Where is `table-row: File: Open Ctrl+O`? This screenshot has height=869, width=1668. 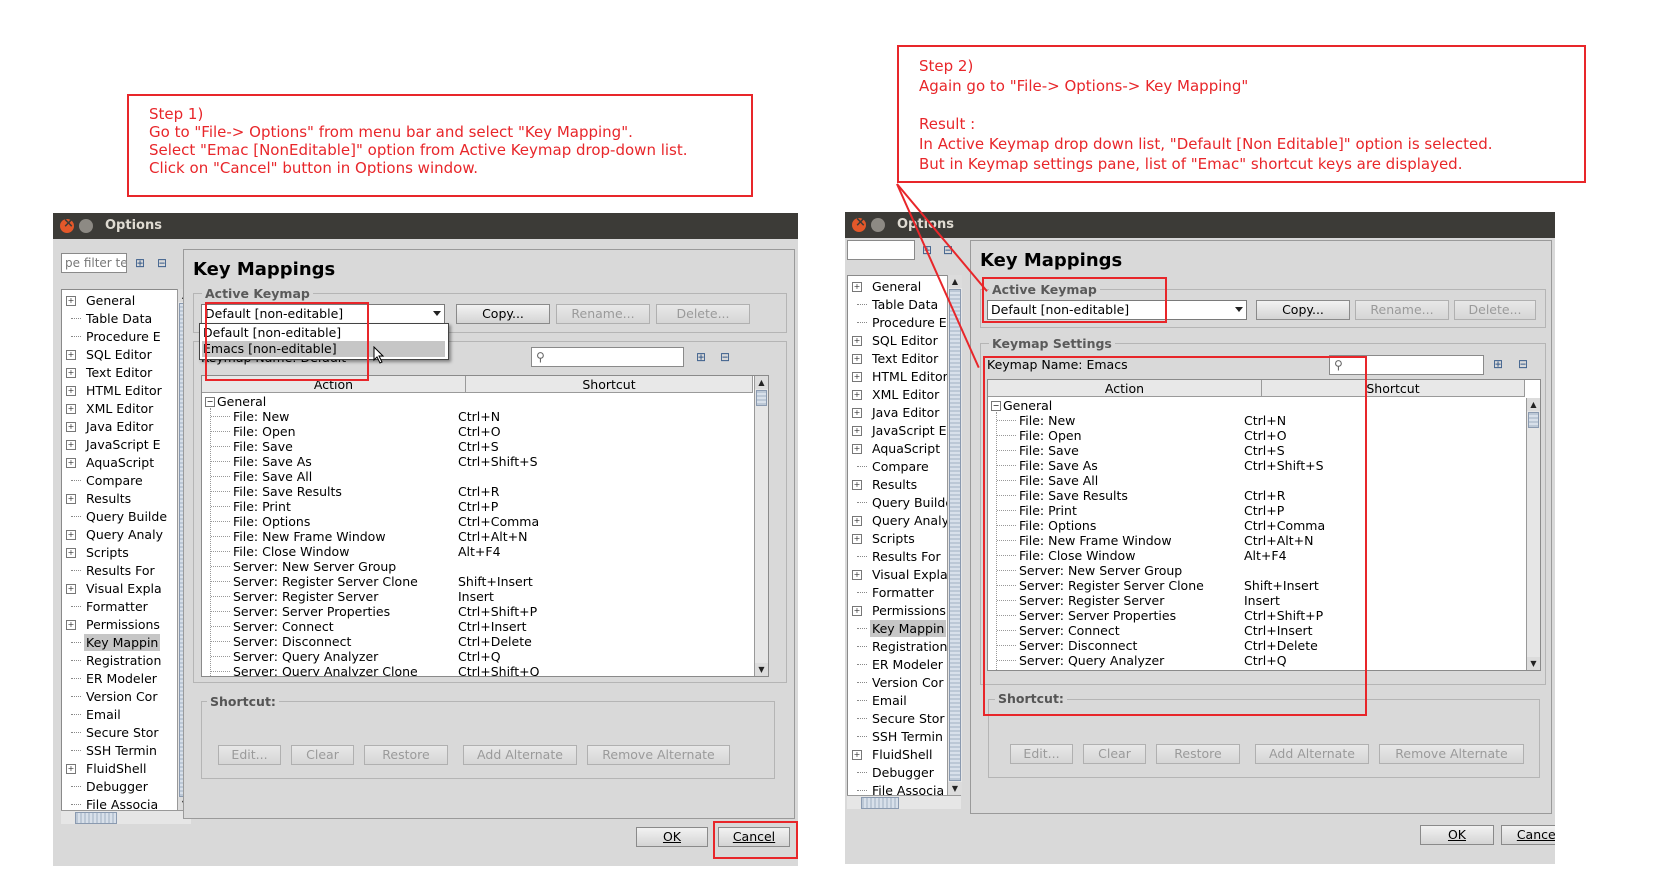
table-row: File: Open Ctrl+O is located at coordinates (478, 431).